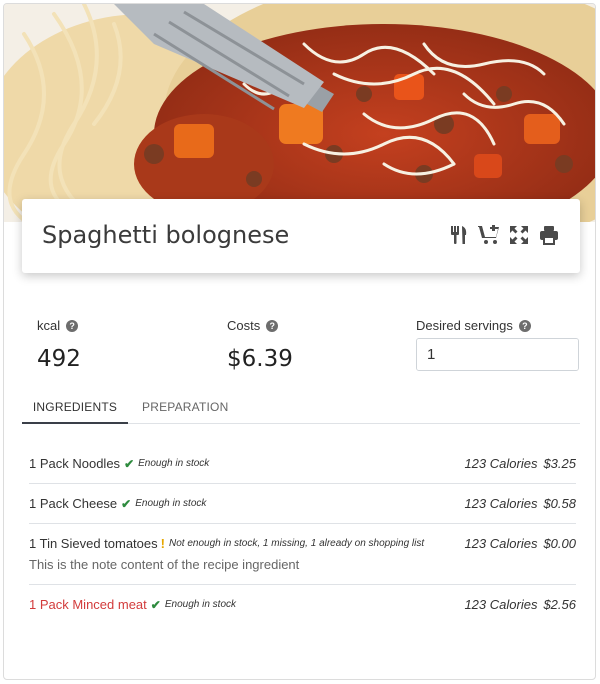  Describe the element at coordinates (93, 543) in the screenshot. I see `ingredient-name: 1 Tin Sieved tomatoes` at that location.